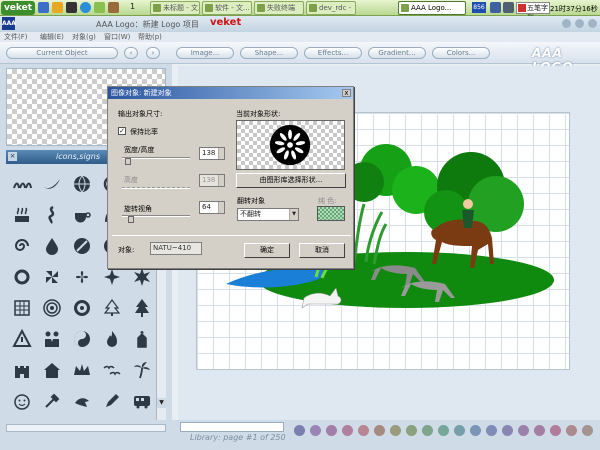 The height and width of the screenshot is (450, 600). Describe the element at coordinates (279, 8) in the screenshot. I see `task-item: 失败终端` at that location.